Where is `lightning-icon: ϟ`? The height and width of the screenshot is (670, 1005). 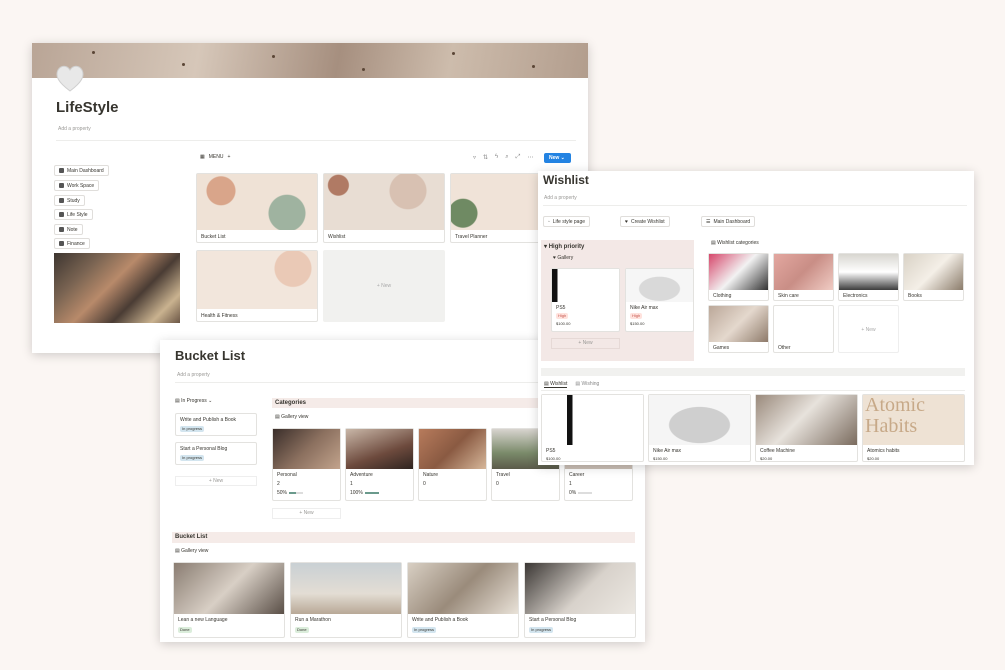
lightning-icon: ϟ is located at coordinates (496, 157).